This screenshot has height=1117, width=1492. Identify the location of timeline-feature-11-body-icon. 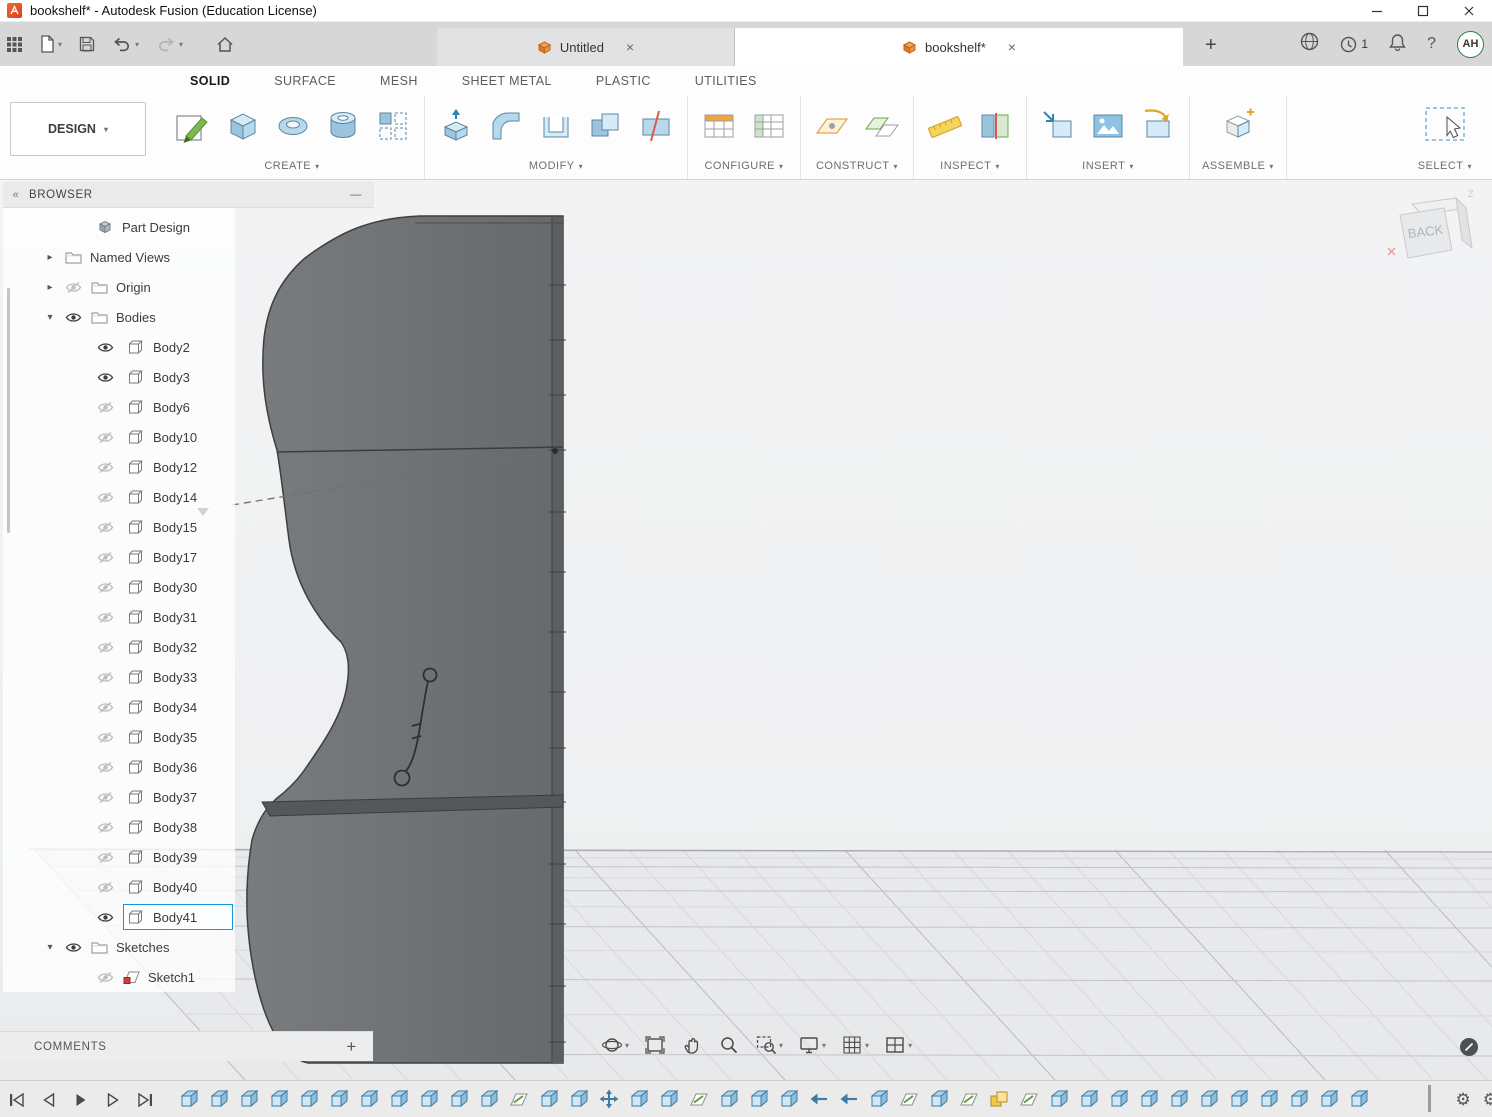
(489, 1099).